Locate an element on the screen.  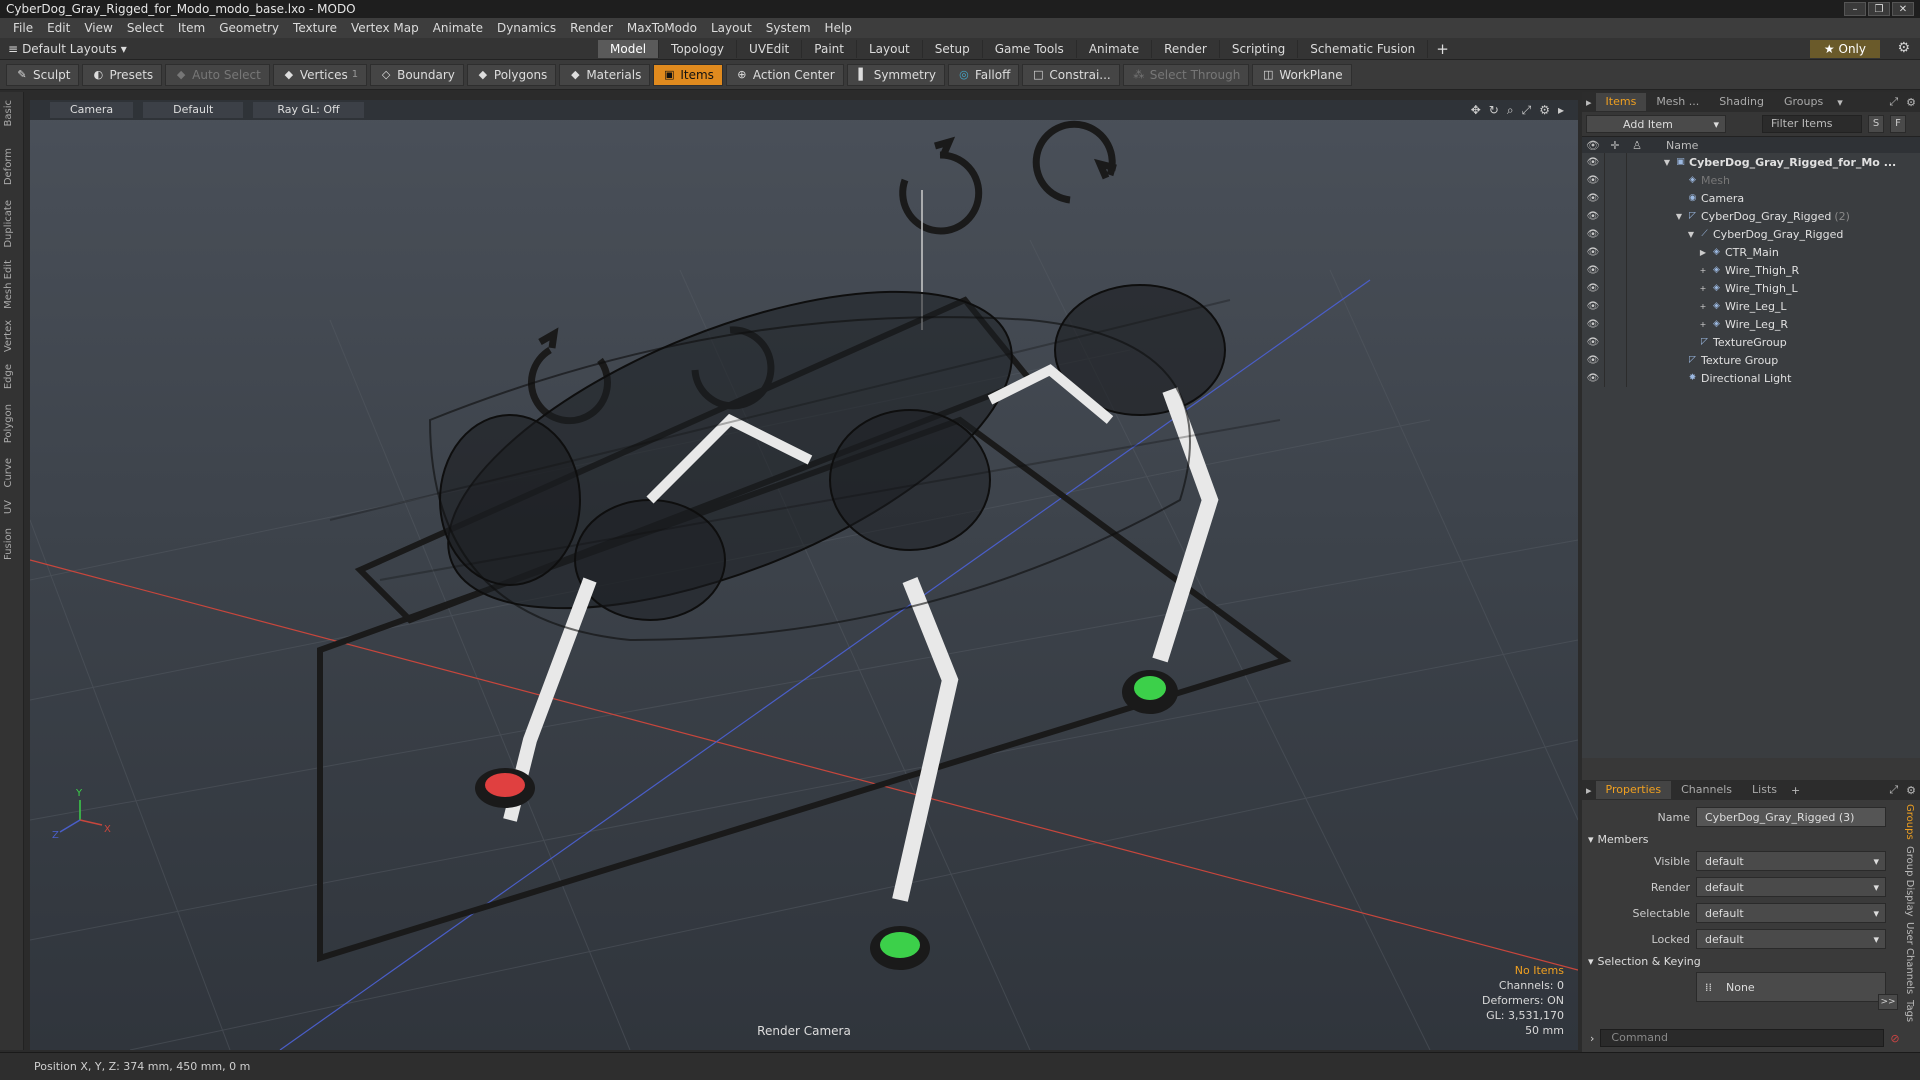
tree-row: 👁 ▶ ◈ CTR_Main is located at coordinates (1751, 252).